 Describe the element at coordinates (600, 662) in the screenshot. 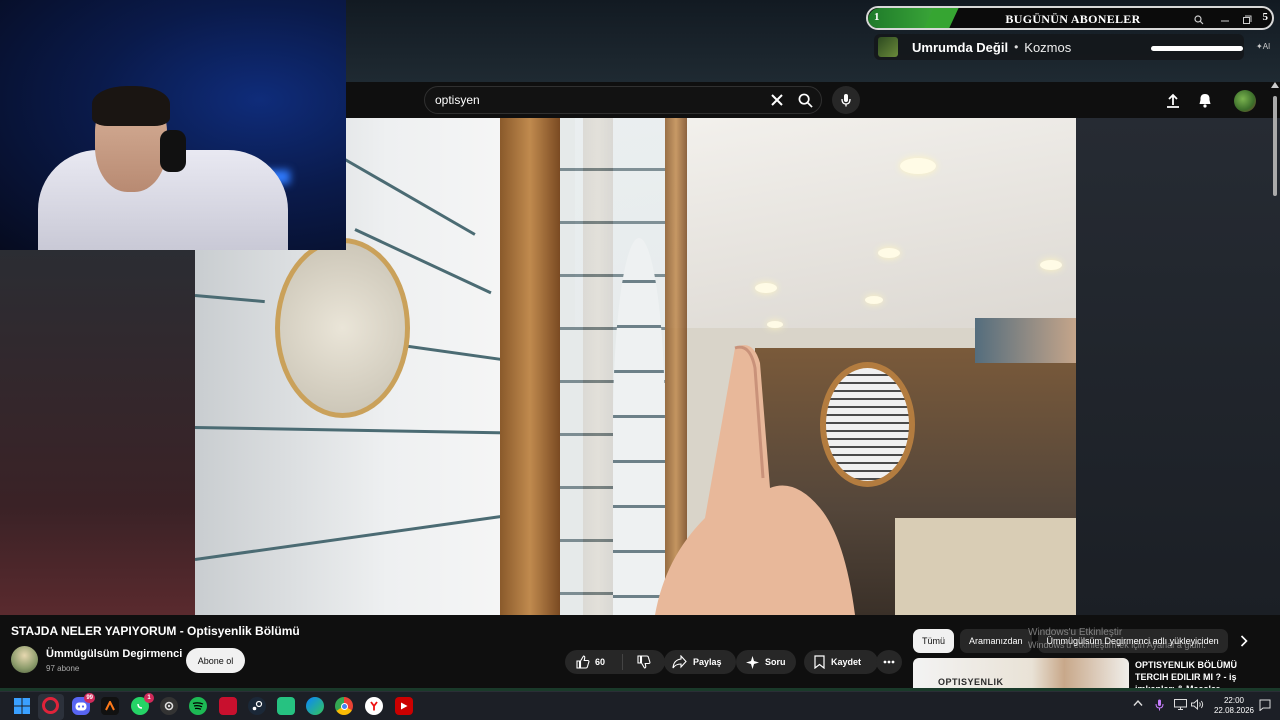

I see `like-count: 60` at that location.